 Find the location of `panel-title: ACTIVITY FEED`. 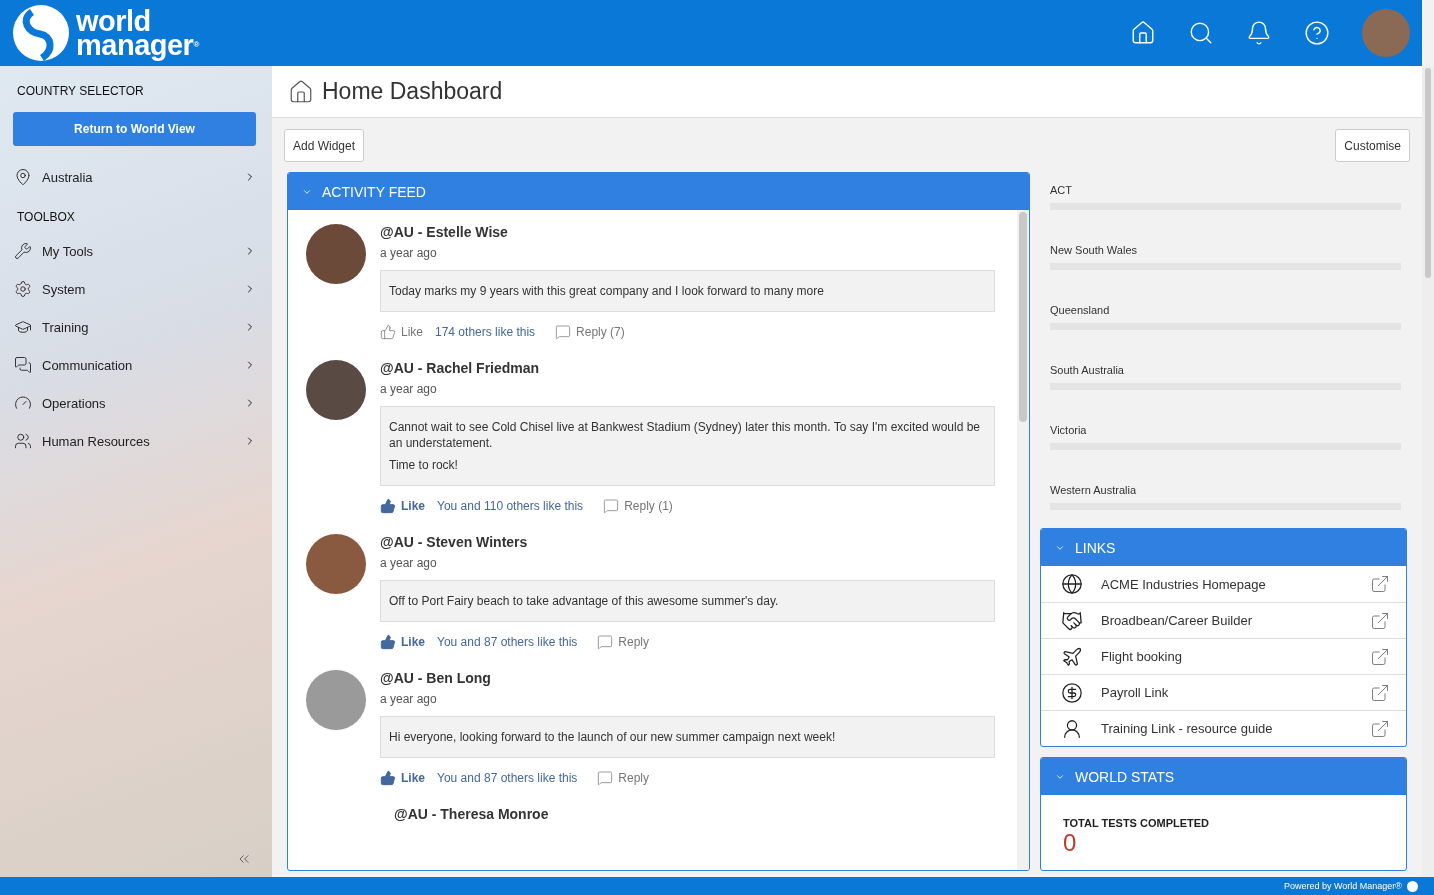

panel-title: ACTIVITY FEED is located at coordinates (374, 191).